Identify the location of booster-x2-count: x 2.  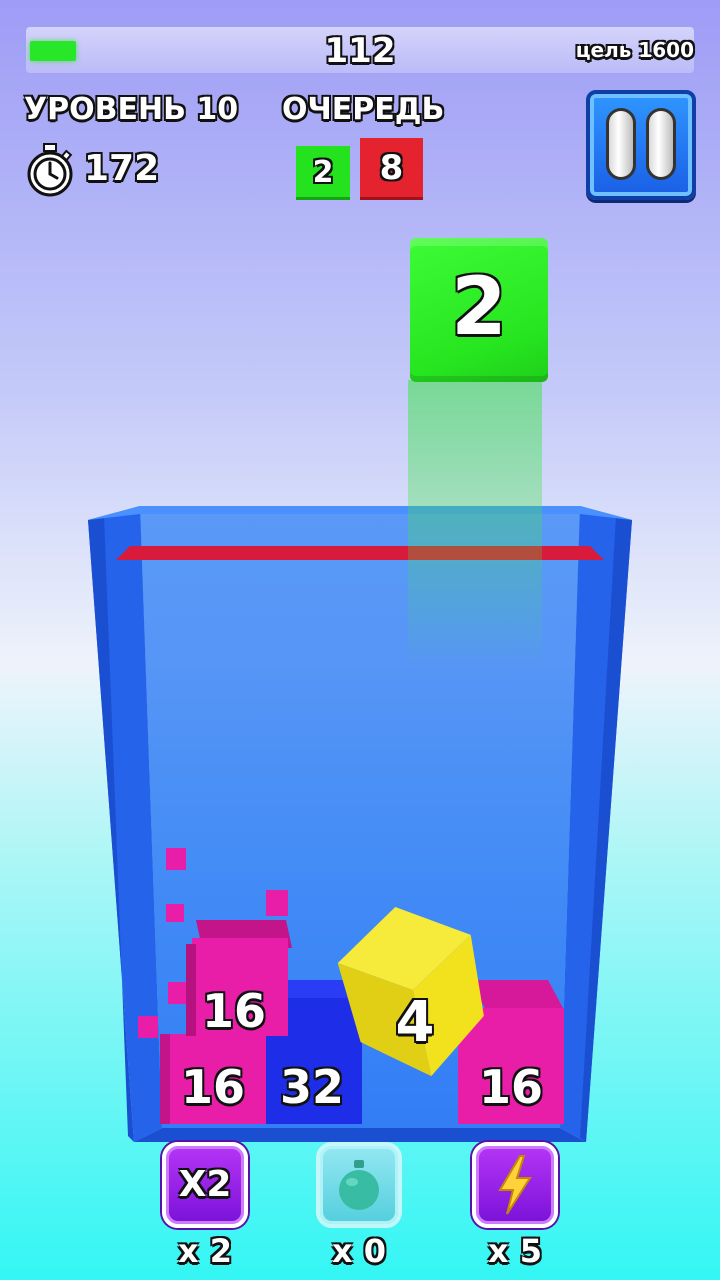
(205, 1251).